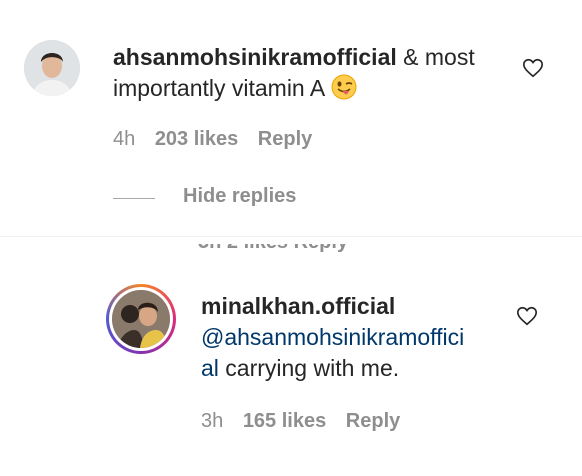 Image resolution: width=582 pixels, height=476 pixels. What do you see at coordinates (212, 421) in the screenshot?
I see `reply-time: 3h` at bounding box center [212, 421].